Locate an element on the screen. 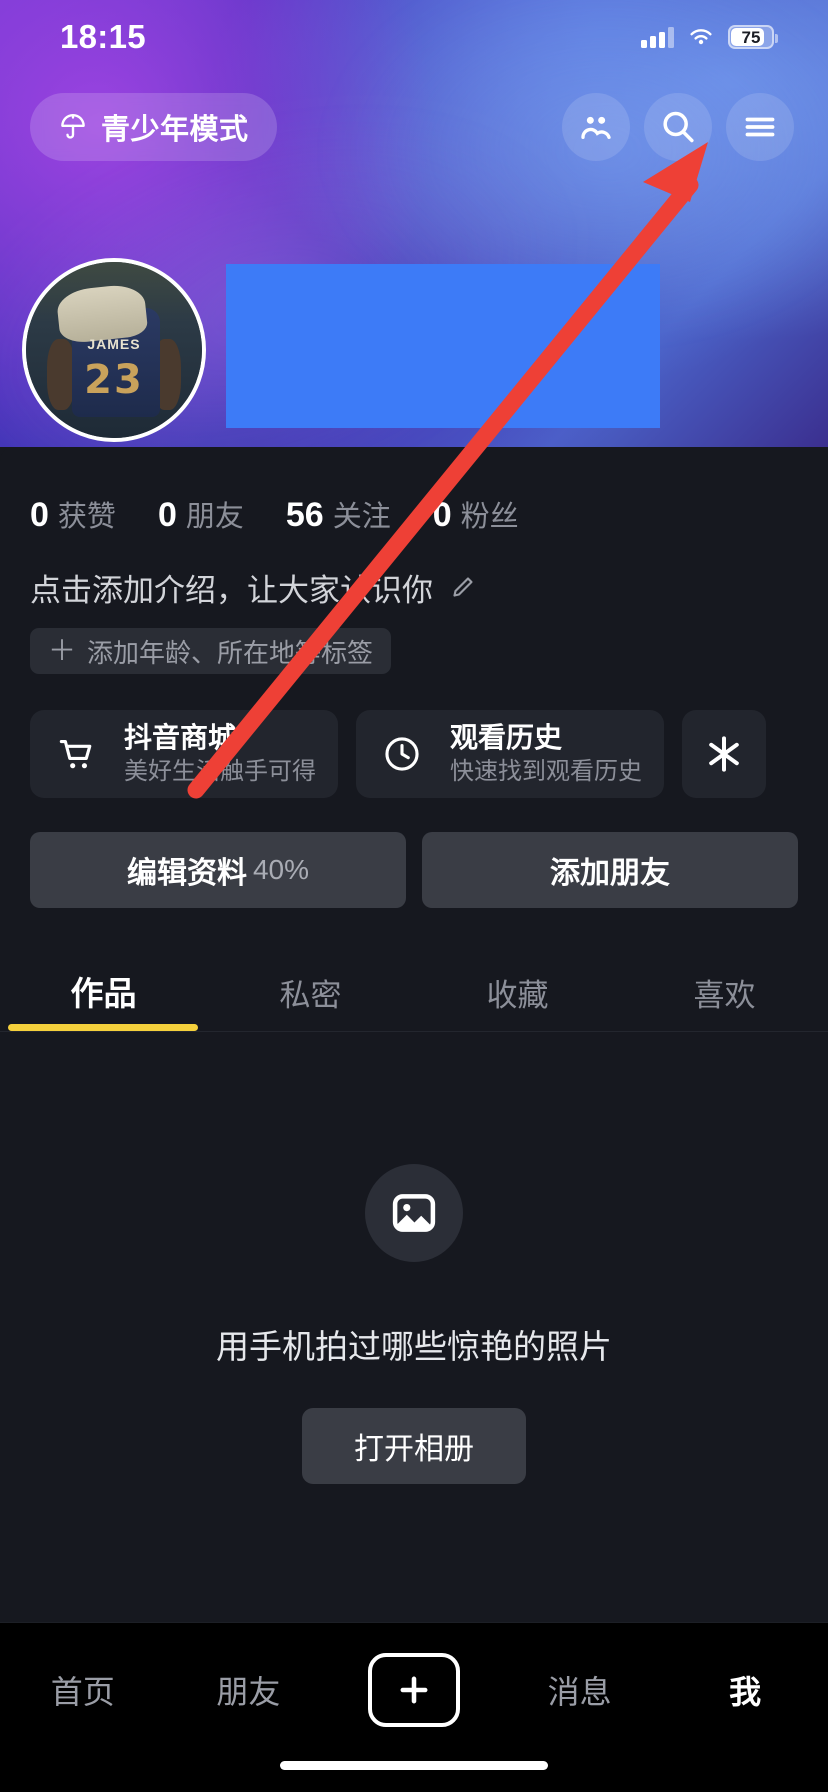  tag-row: ＋ 添加年龄、所在地等标签 is located at coordinates (414, 642).